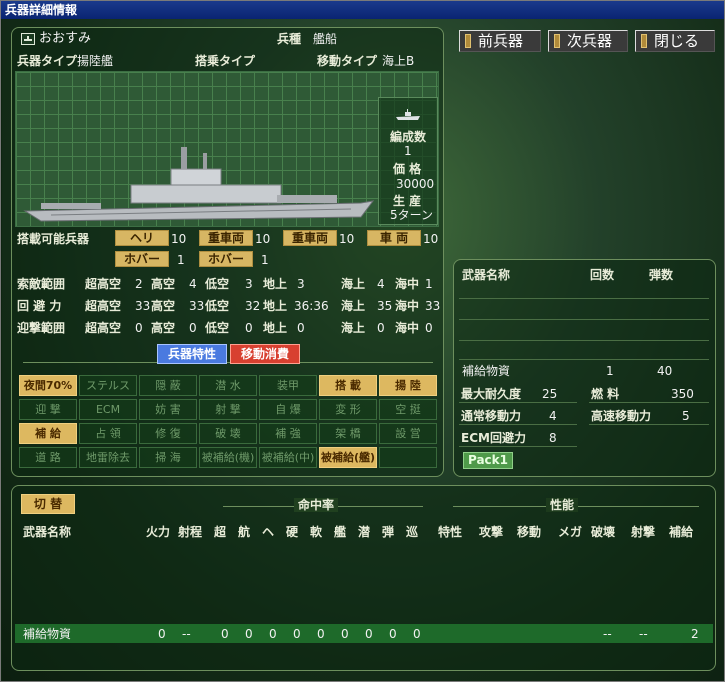 The width and height of the screenshot is (725, 682). I want to click on pack-button: Pack1, so click(488, 460).